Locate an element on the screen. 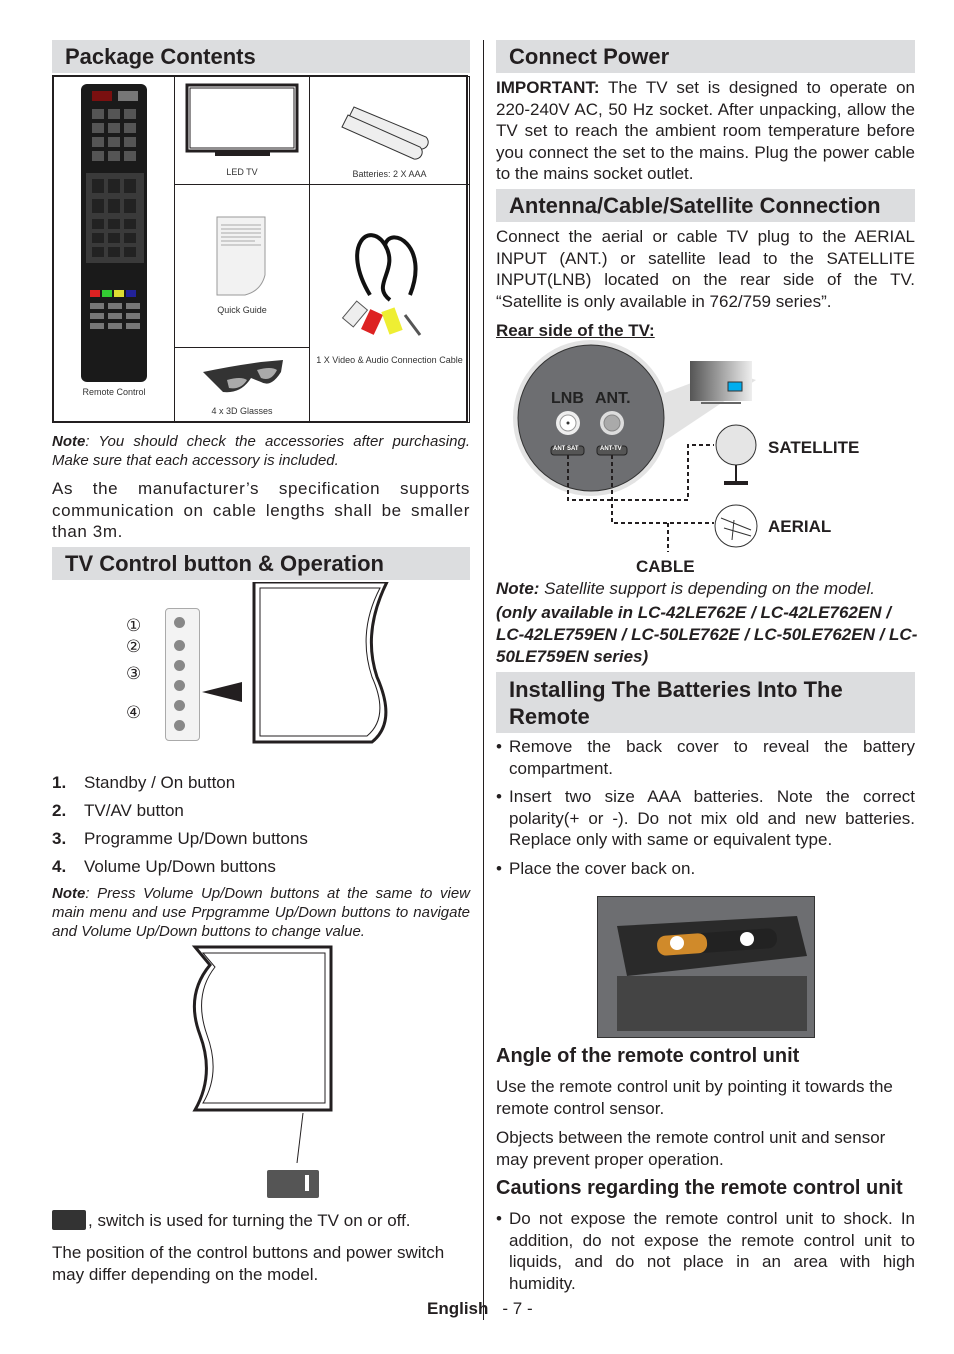  footer-language: English is located at coordinates (458, 1308).